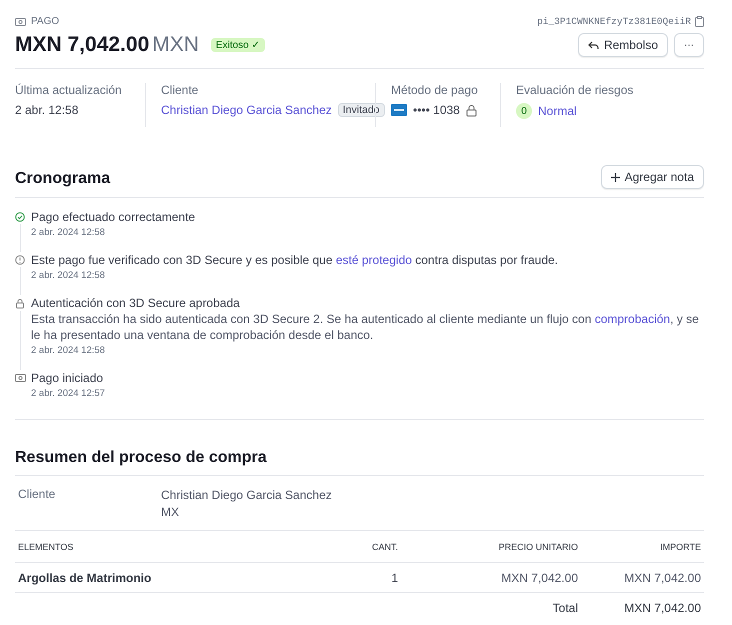  I want to click on card-number: •••• 1038, so click(436, 110).